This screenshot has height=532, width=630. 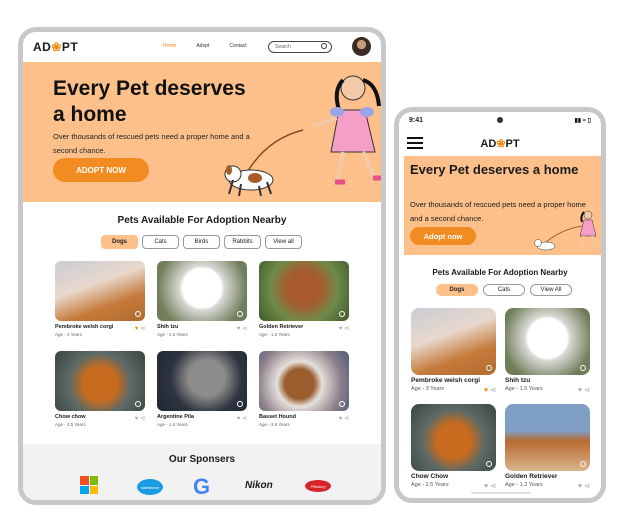 I want to click on pillsbury-logo: Pillsbury, so click(x=318, y=486).